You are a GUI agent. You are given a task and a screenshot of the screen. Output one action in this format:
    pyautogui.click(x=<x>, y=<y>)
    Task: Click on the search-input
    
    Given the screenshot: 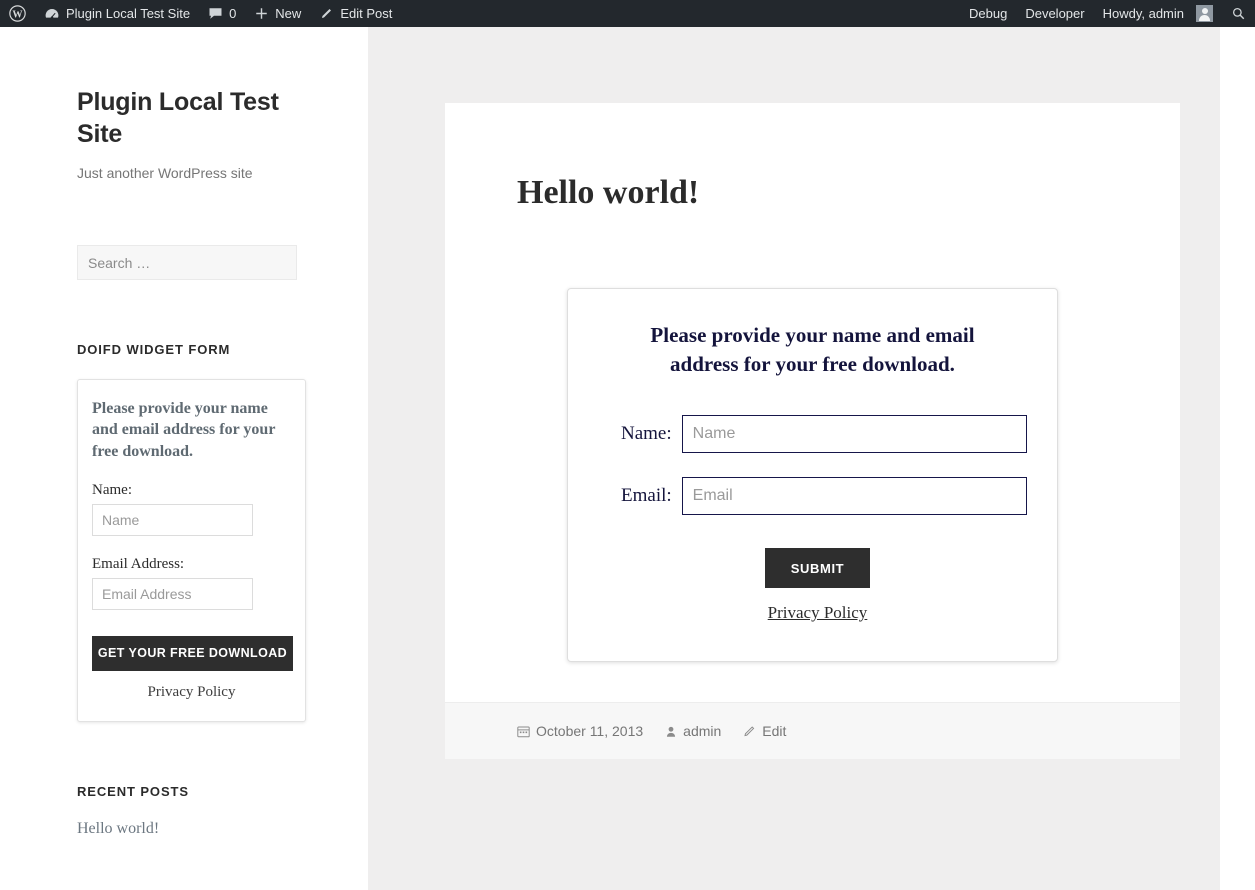 What is the action you would take?
    pyautogui.click(x=187, y=263)
    